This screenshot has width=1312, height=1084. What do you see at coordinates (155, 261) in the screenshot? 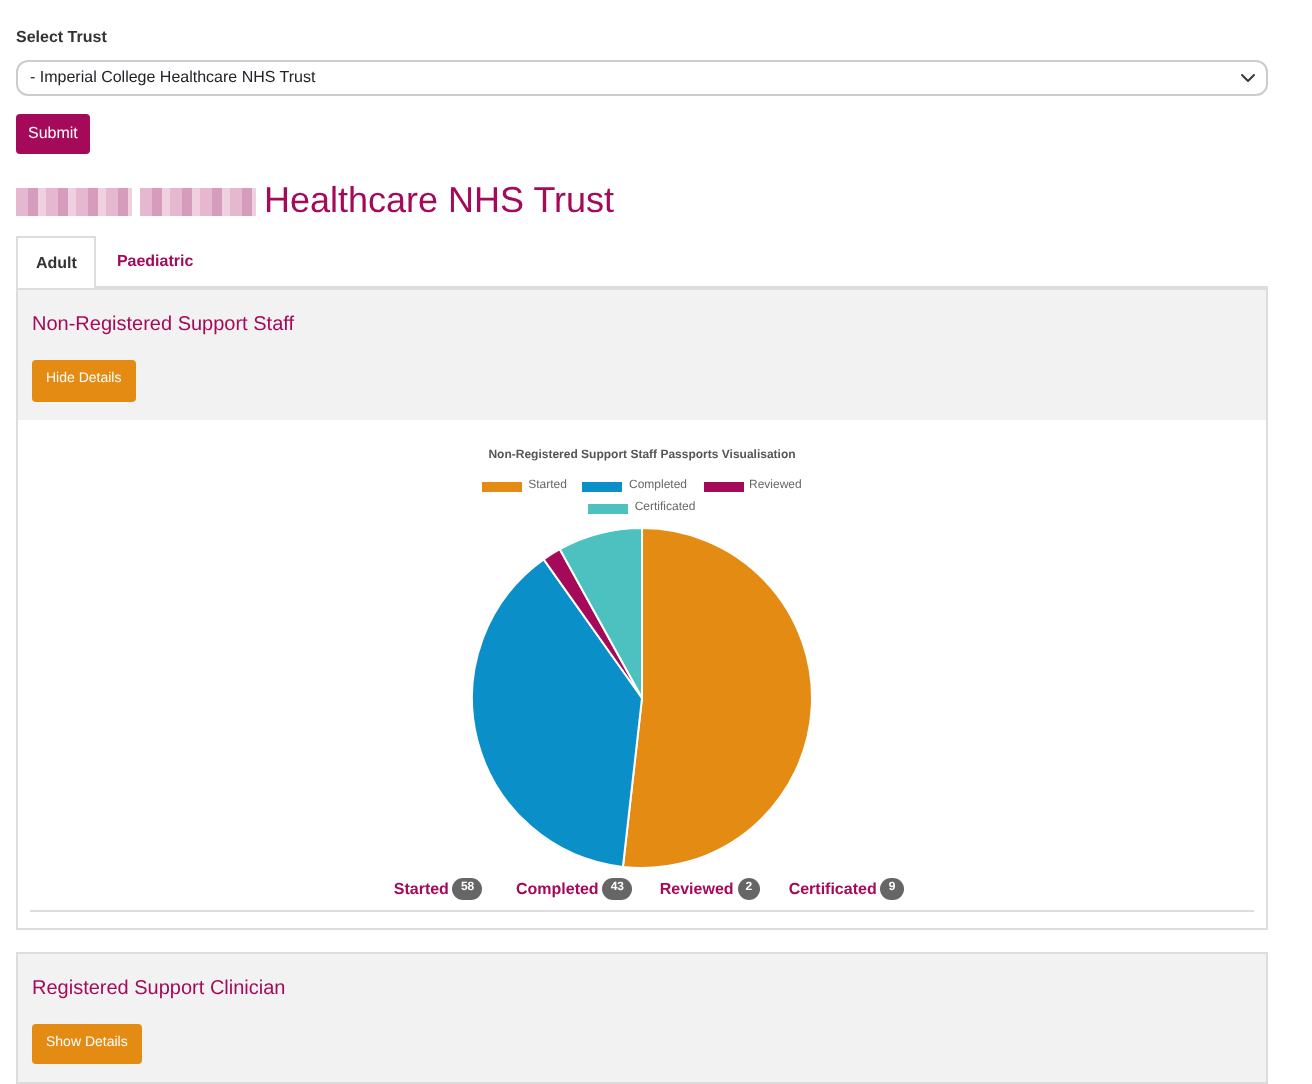
I see `tab: Paediatric` at bounding box center [155, 261].